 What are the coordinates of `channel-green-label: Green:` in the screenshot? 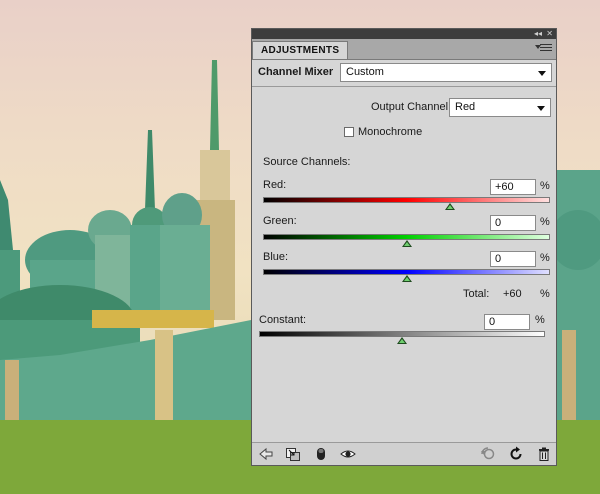 It's located at (280, 221).